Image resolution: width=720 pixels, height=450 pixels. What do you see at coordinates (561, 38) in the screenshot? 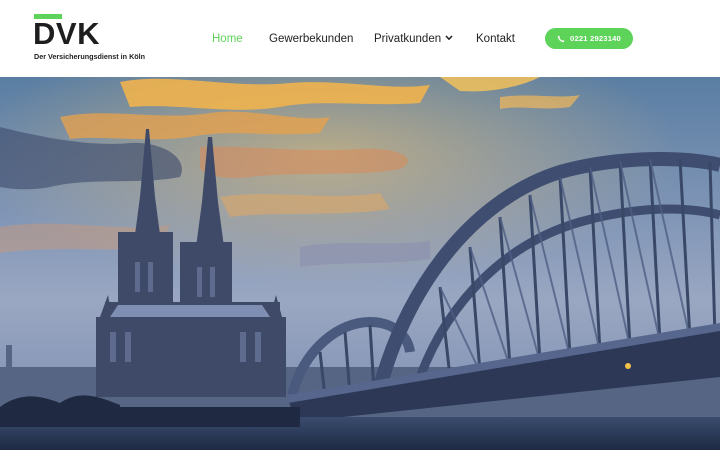
I see `phone-icon` at bounding box center [561, 38].